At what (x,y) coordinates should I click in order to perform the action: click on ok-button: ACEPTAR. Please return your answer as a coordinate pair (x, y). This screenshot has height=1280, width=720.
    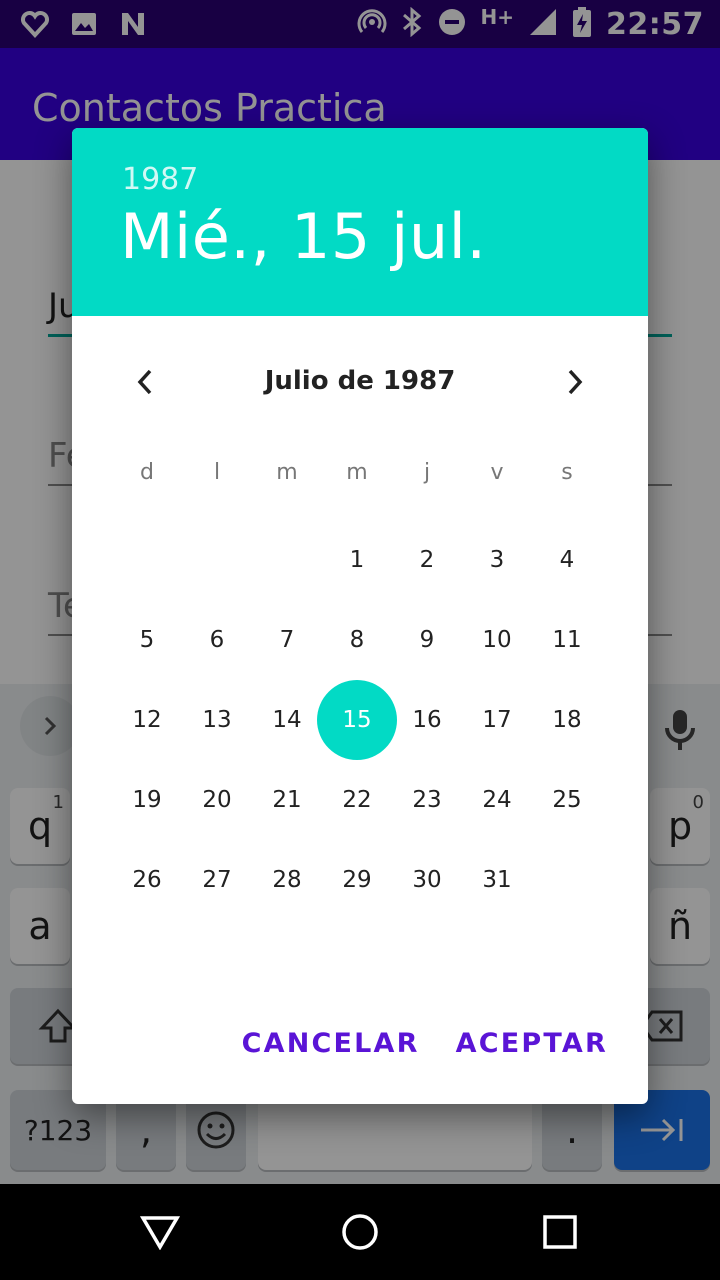
    Looking at the image, I should click on (532, 1043).